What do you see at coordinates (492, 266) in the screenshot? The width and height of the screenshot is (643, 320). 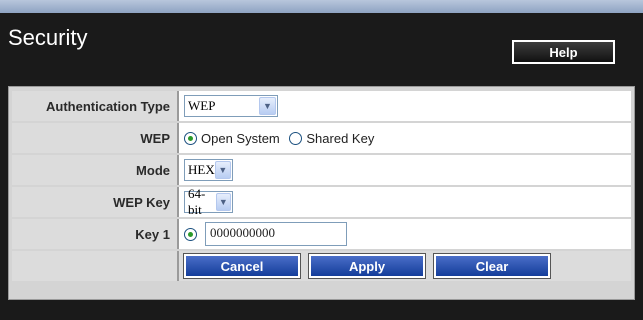 I see `clear-button: Clear` at bounding box center [492, 266].